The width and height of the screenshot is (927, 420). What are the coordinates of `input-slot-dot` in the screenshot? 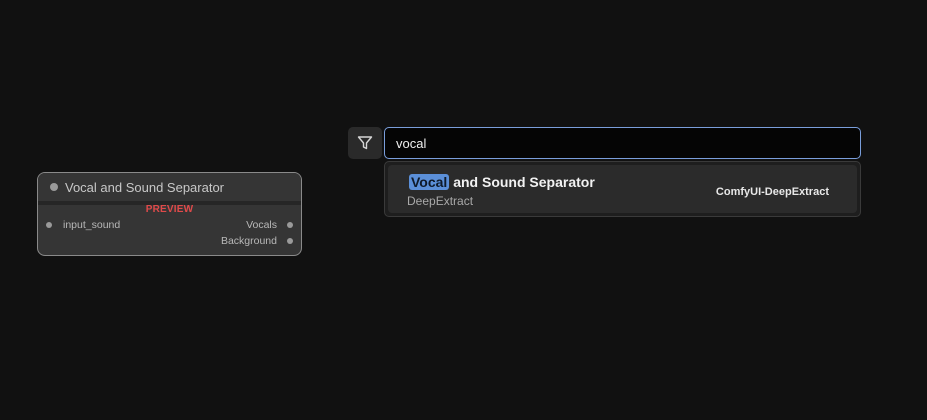 It's located at (49, 225).